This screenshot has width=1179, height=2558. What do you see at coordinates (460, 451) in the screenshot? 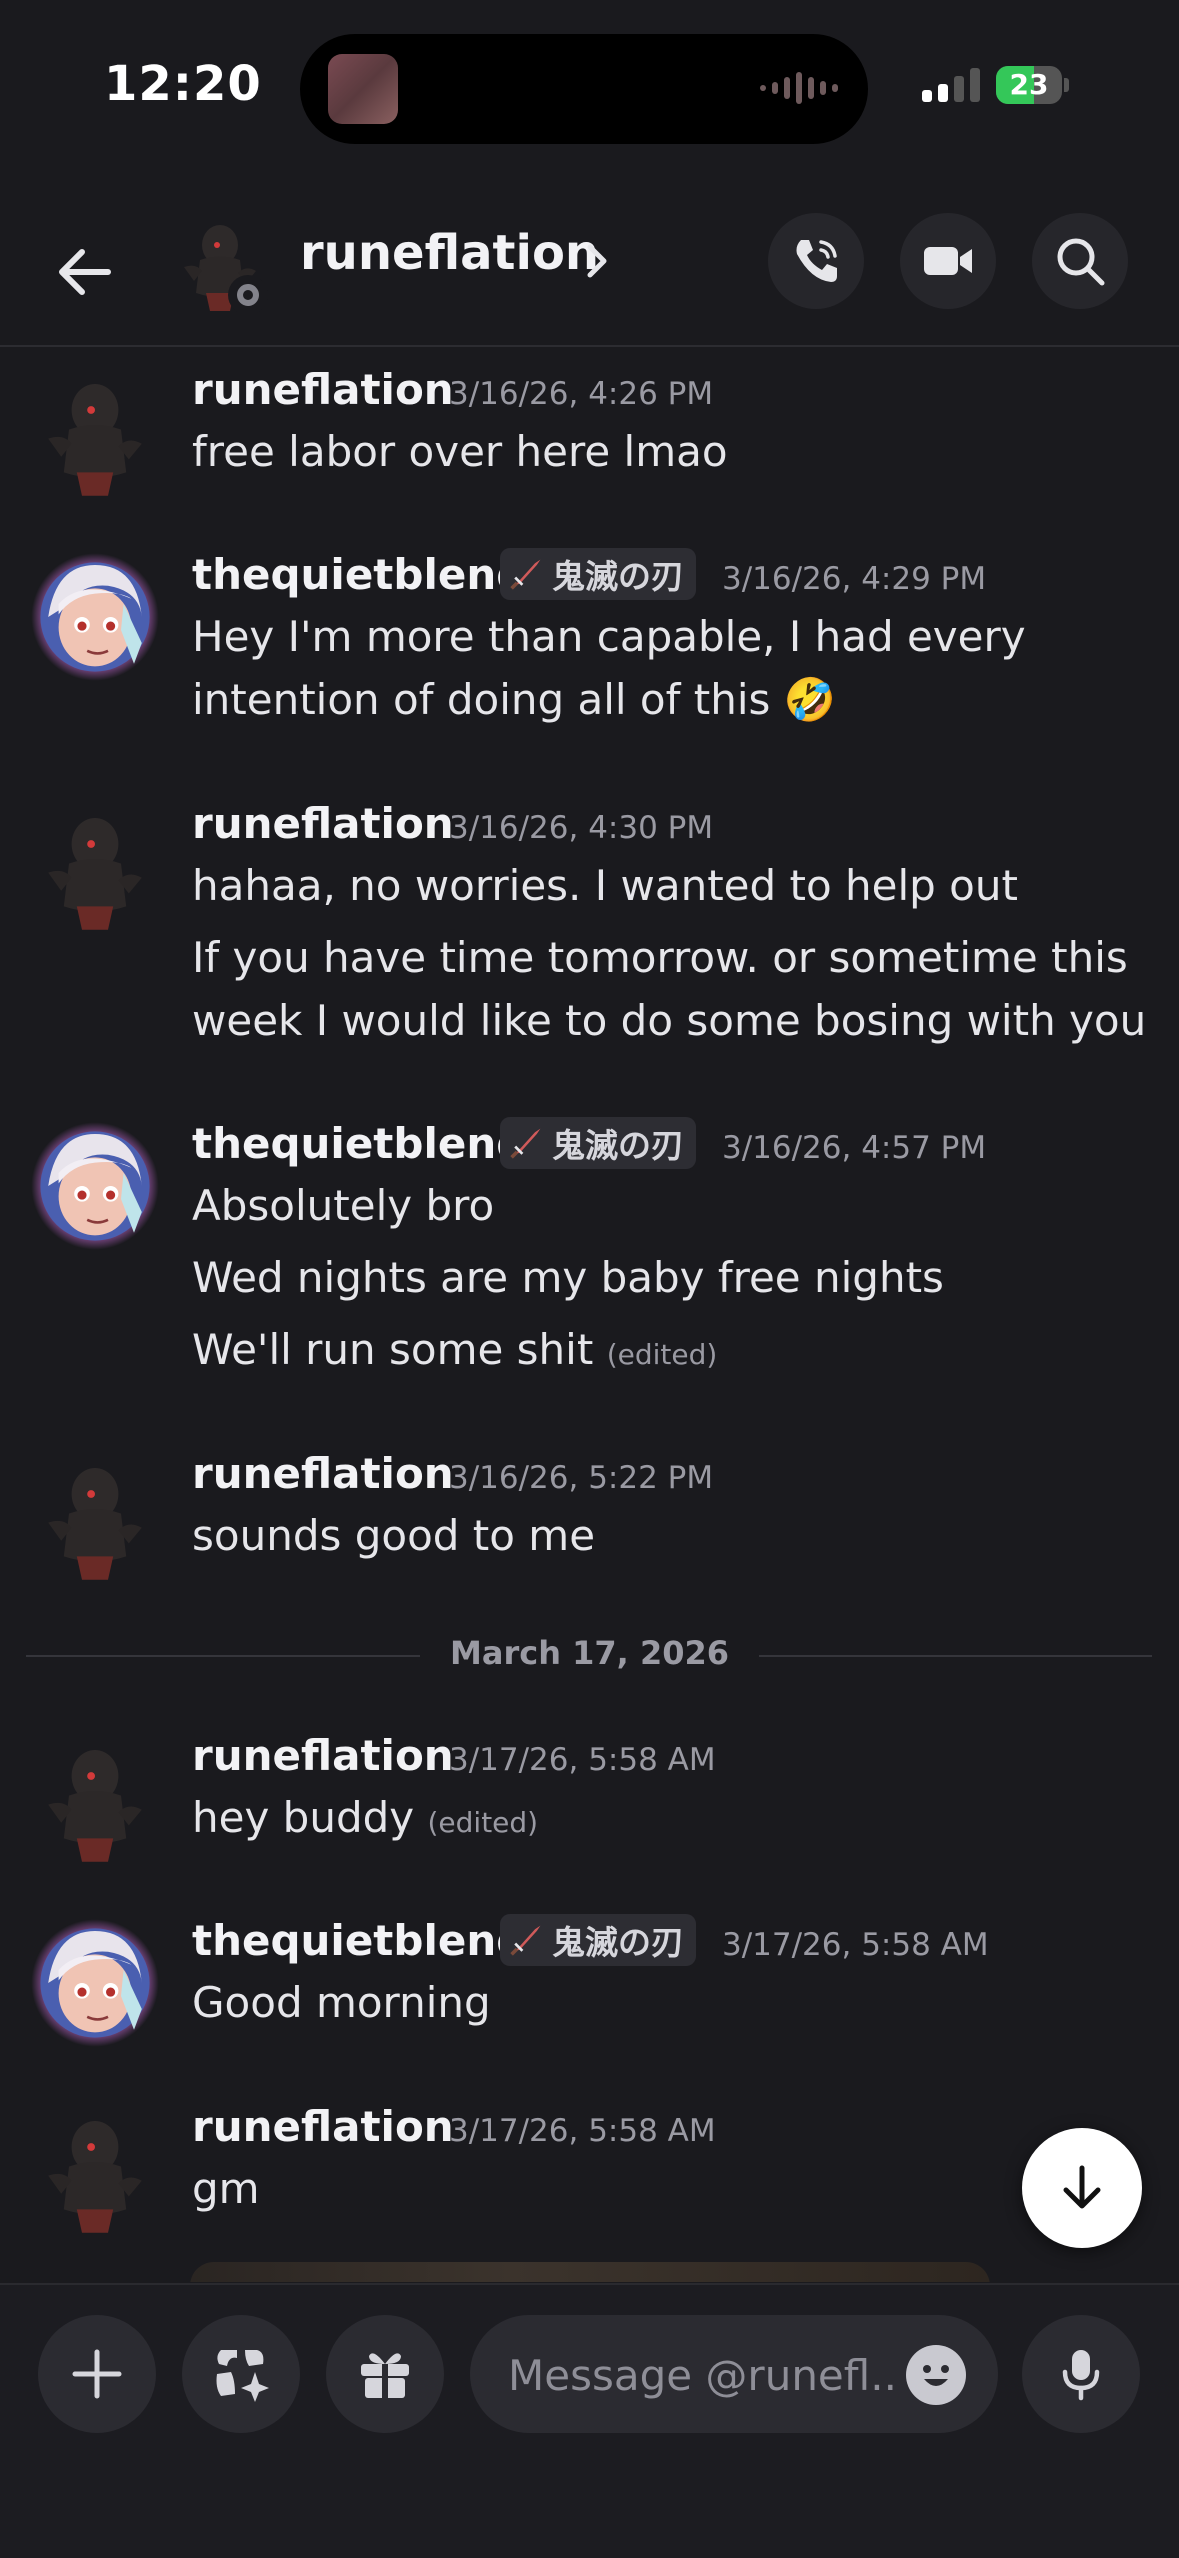
I see `message-text: free labor over here lmao` at bounding box center [460, 451].